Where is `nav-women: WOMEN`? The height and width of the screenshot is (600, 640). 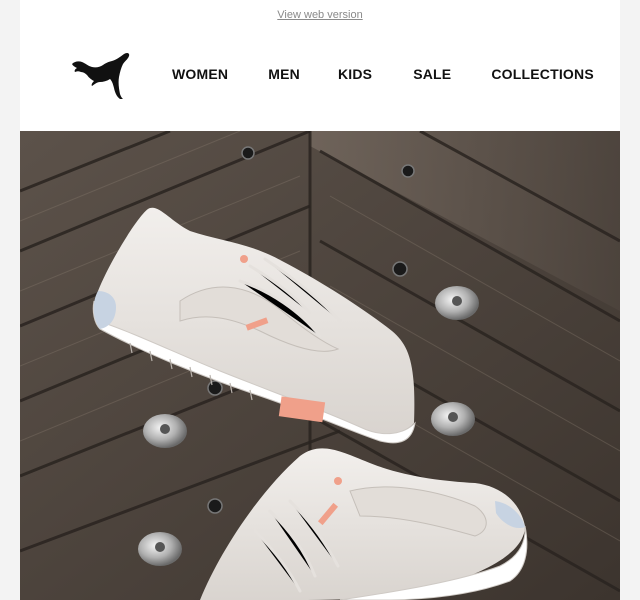 nav-women: WOMEN is located at coordinates (200, 74).